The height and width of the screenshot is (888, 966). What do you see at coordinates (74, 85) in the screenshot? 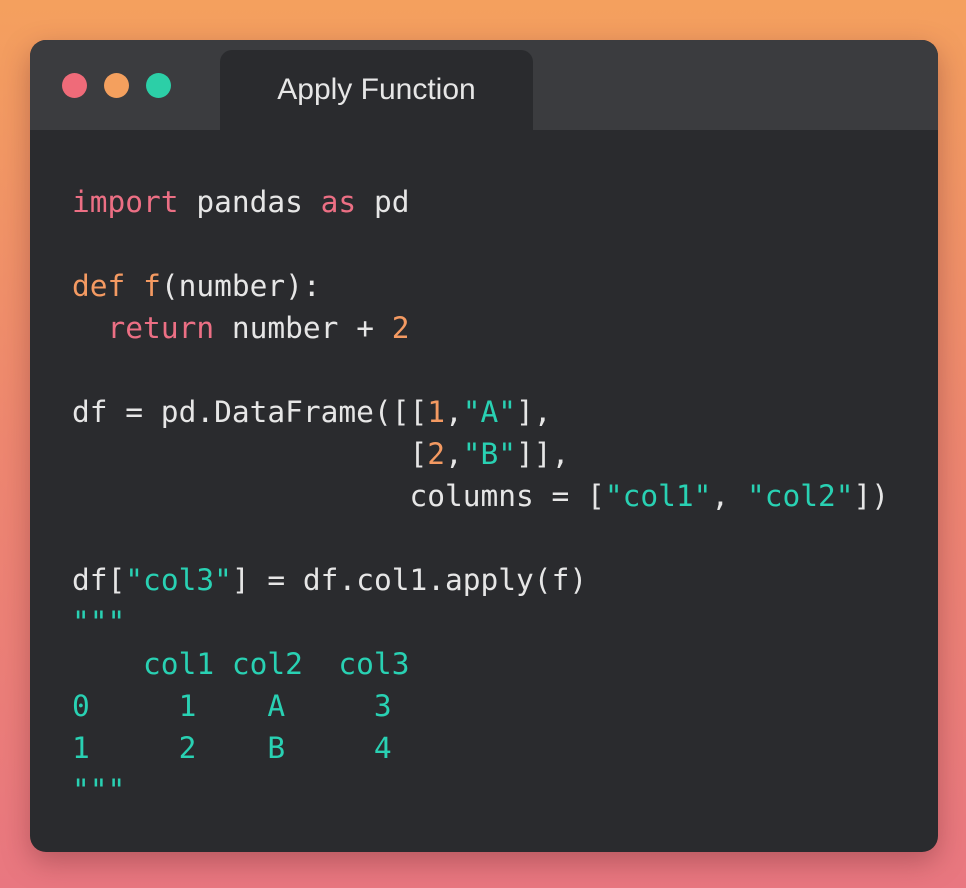
I see `close-window-button` at bounding box center [74, 85].